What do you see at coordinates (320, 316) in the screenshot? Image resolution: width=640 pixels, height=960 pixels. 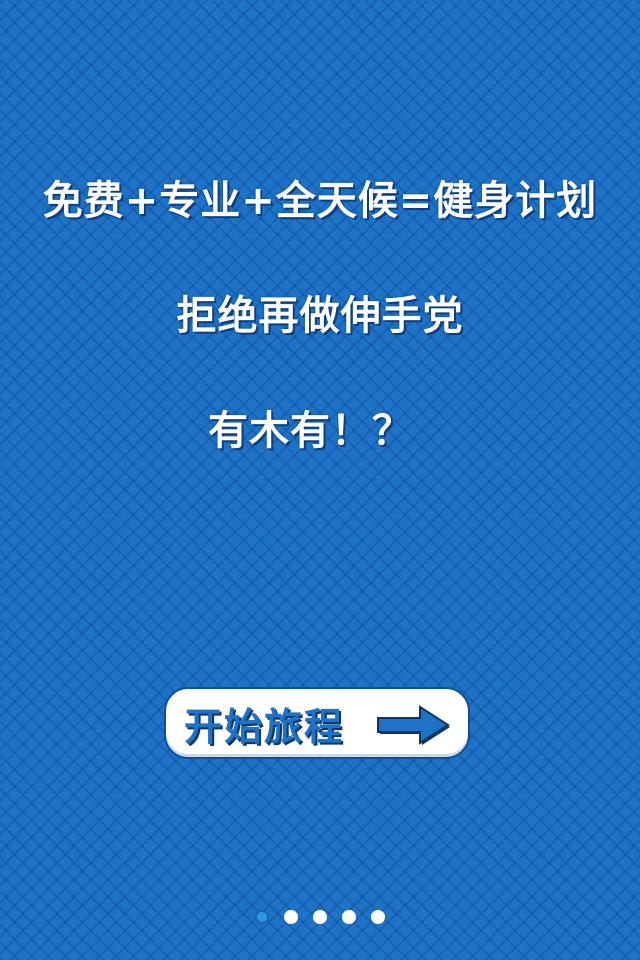 I see `headline-line-2: 拒绝再做伸手党` at bounding box center [320, 316].